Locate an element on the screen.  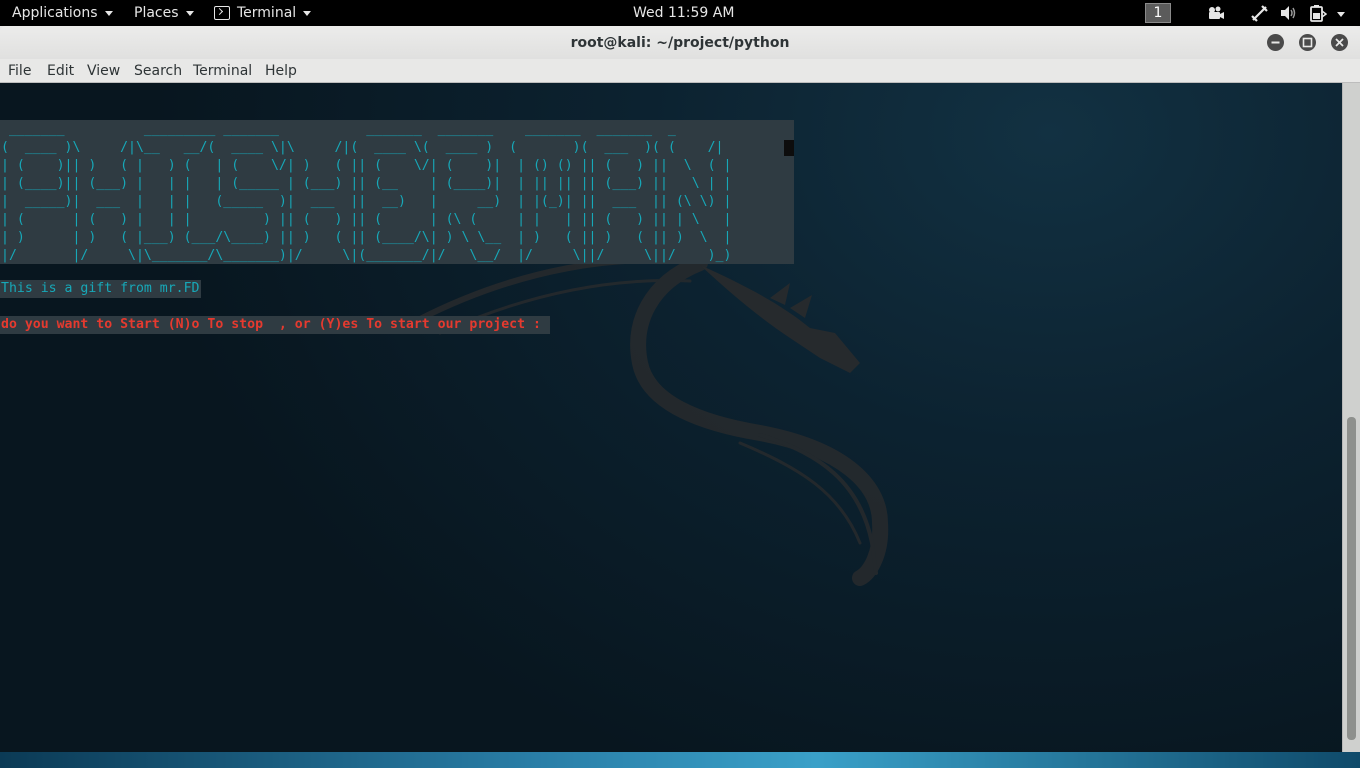
network-icon is located at coordinates (1260, 13).